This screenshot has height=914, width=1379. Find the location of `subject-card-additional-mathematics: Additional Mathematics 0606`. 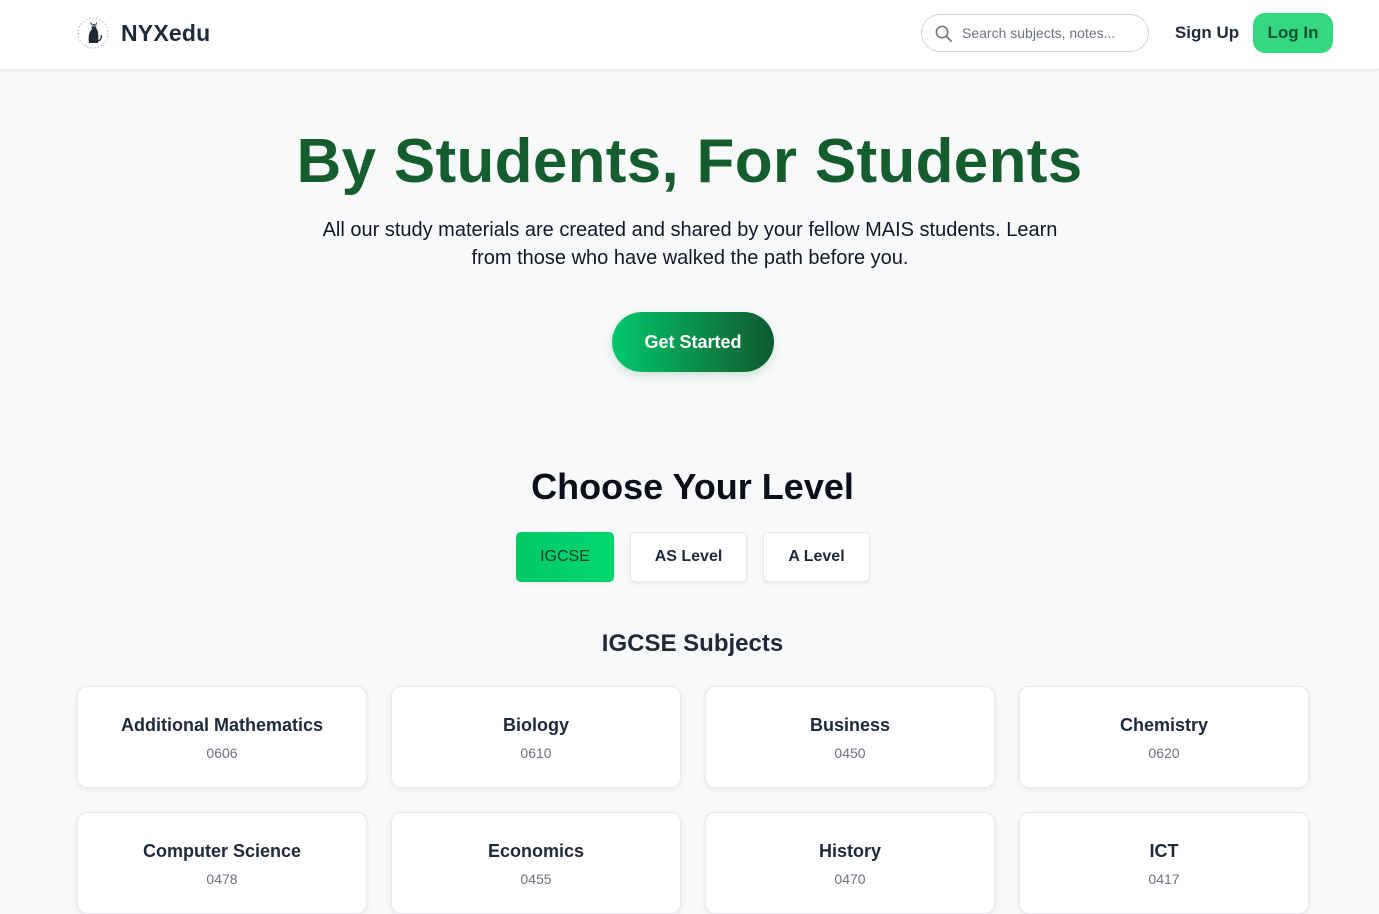

subject-card-additional-mathematics: Additional Mathematics 0606 is located at coordinates (222, 737).